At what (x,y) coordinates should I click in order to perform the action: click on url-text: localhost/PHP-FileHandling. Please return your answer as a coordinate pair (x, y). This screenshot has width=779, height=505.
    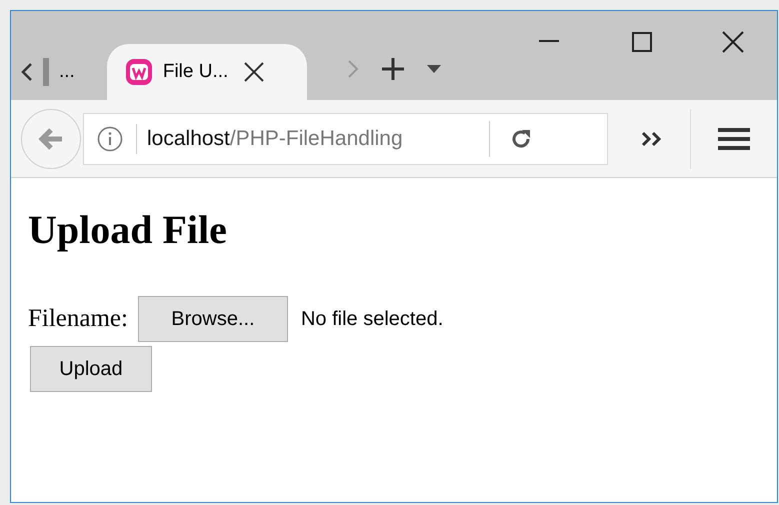
    Looking at the image, I should click on (275, 139).